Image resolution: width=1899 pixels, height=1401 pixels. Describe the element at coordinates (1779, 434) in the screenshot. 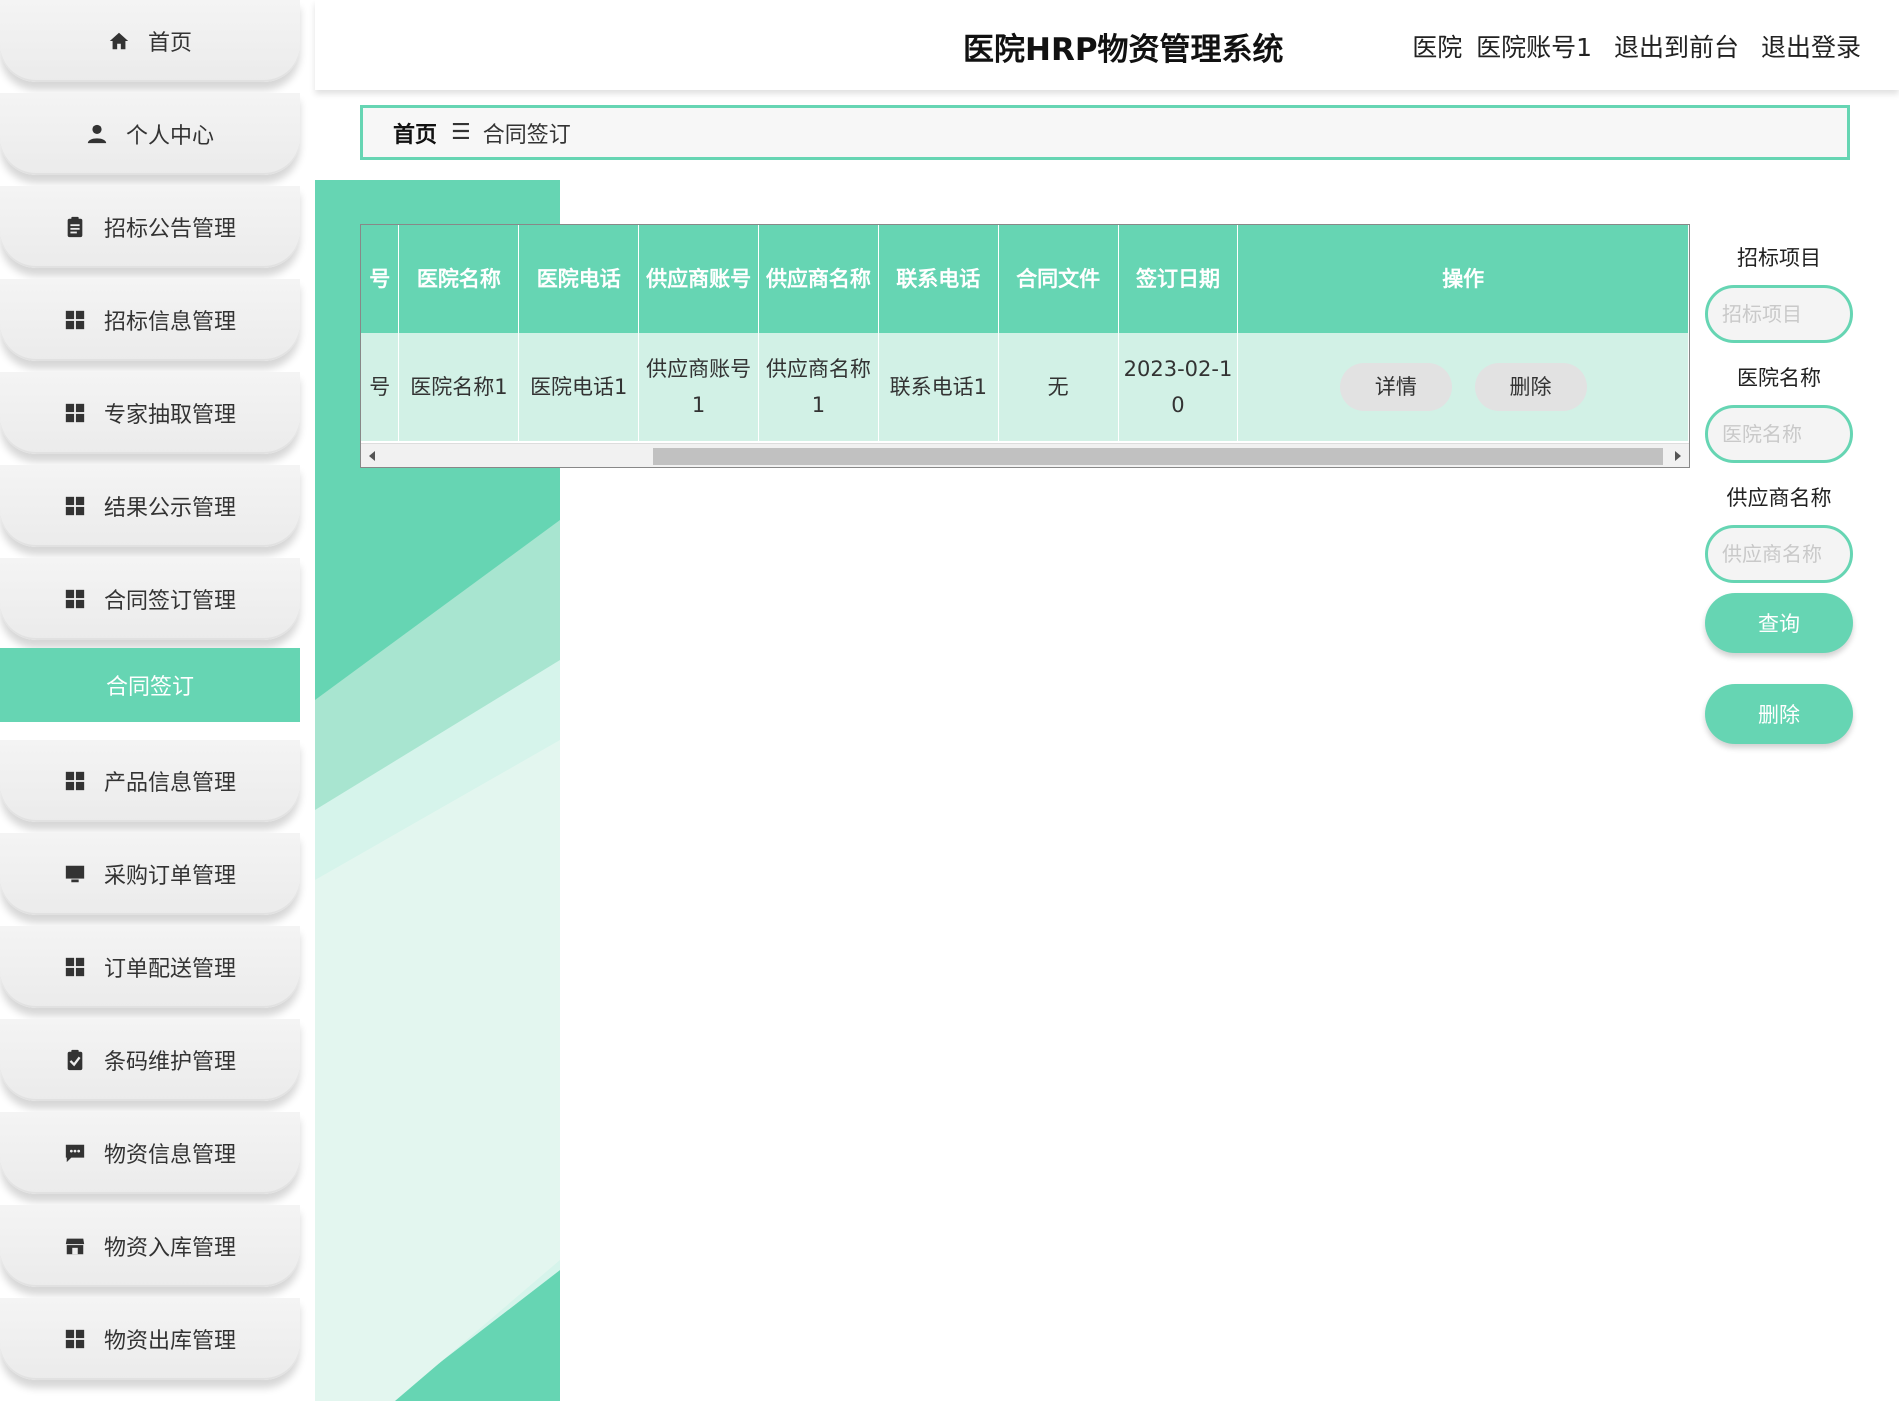

I see `hospital-name-input` at that location.